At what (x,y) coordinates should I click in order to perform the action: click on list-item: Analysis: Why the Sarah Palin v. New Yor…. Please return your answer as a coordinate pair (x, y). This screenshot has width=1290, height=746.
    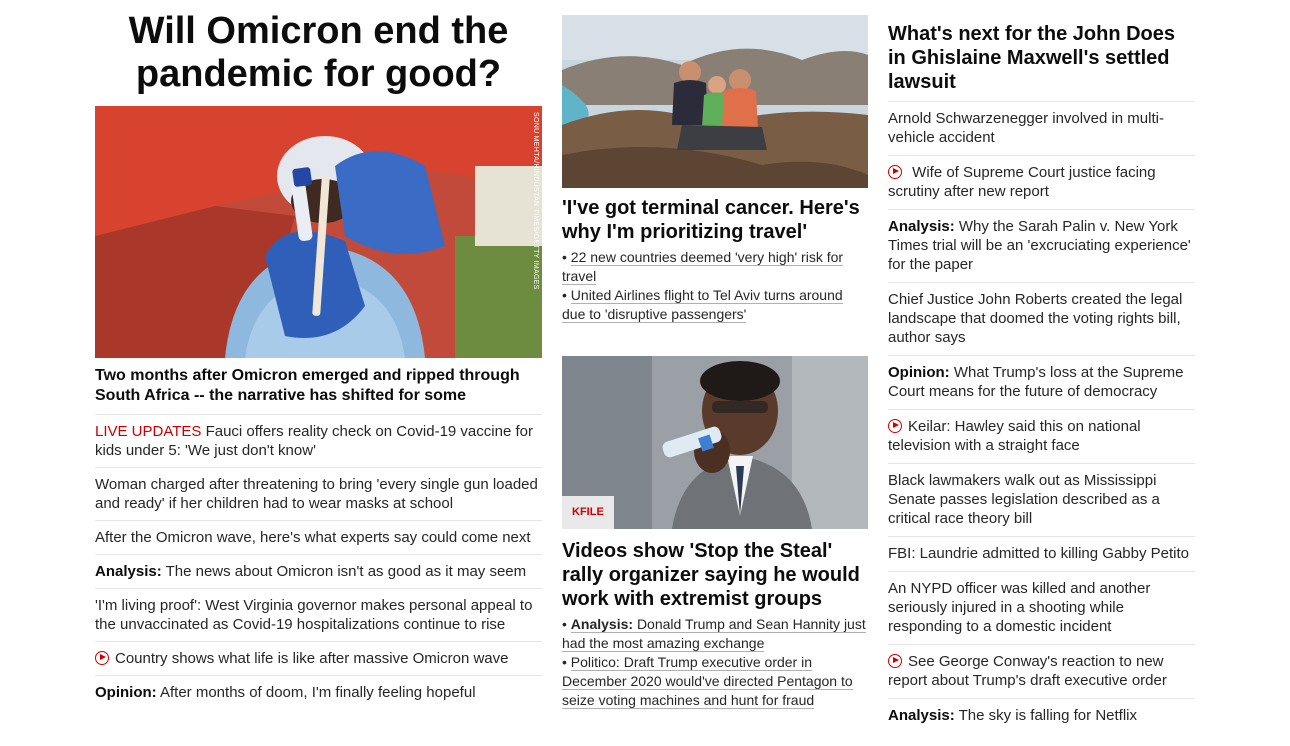
    Looking at the image, I should click on (1041, 246).